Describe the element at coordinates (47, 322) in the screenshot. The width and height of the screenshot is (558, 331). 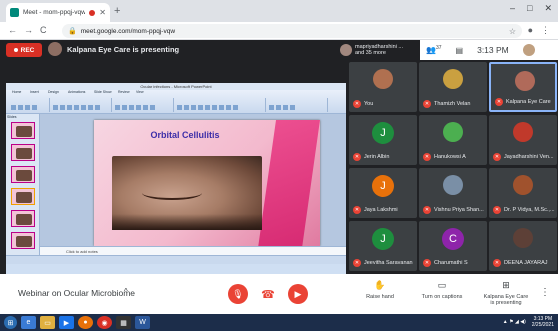
I see `file-explorer-icon: ▭` at that location.